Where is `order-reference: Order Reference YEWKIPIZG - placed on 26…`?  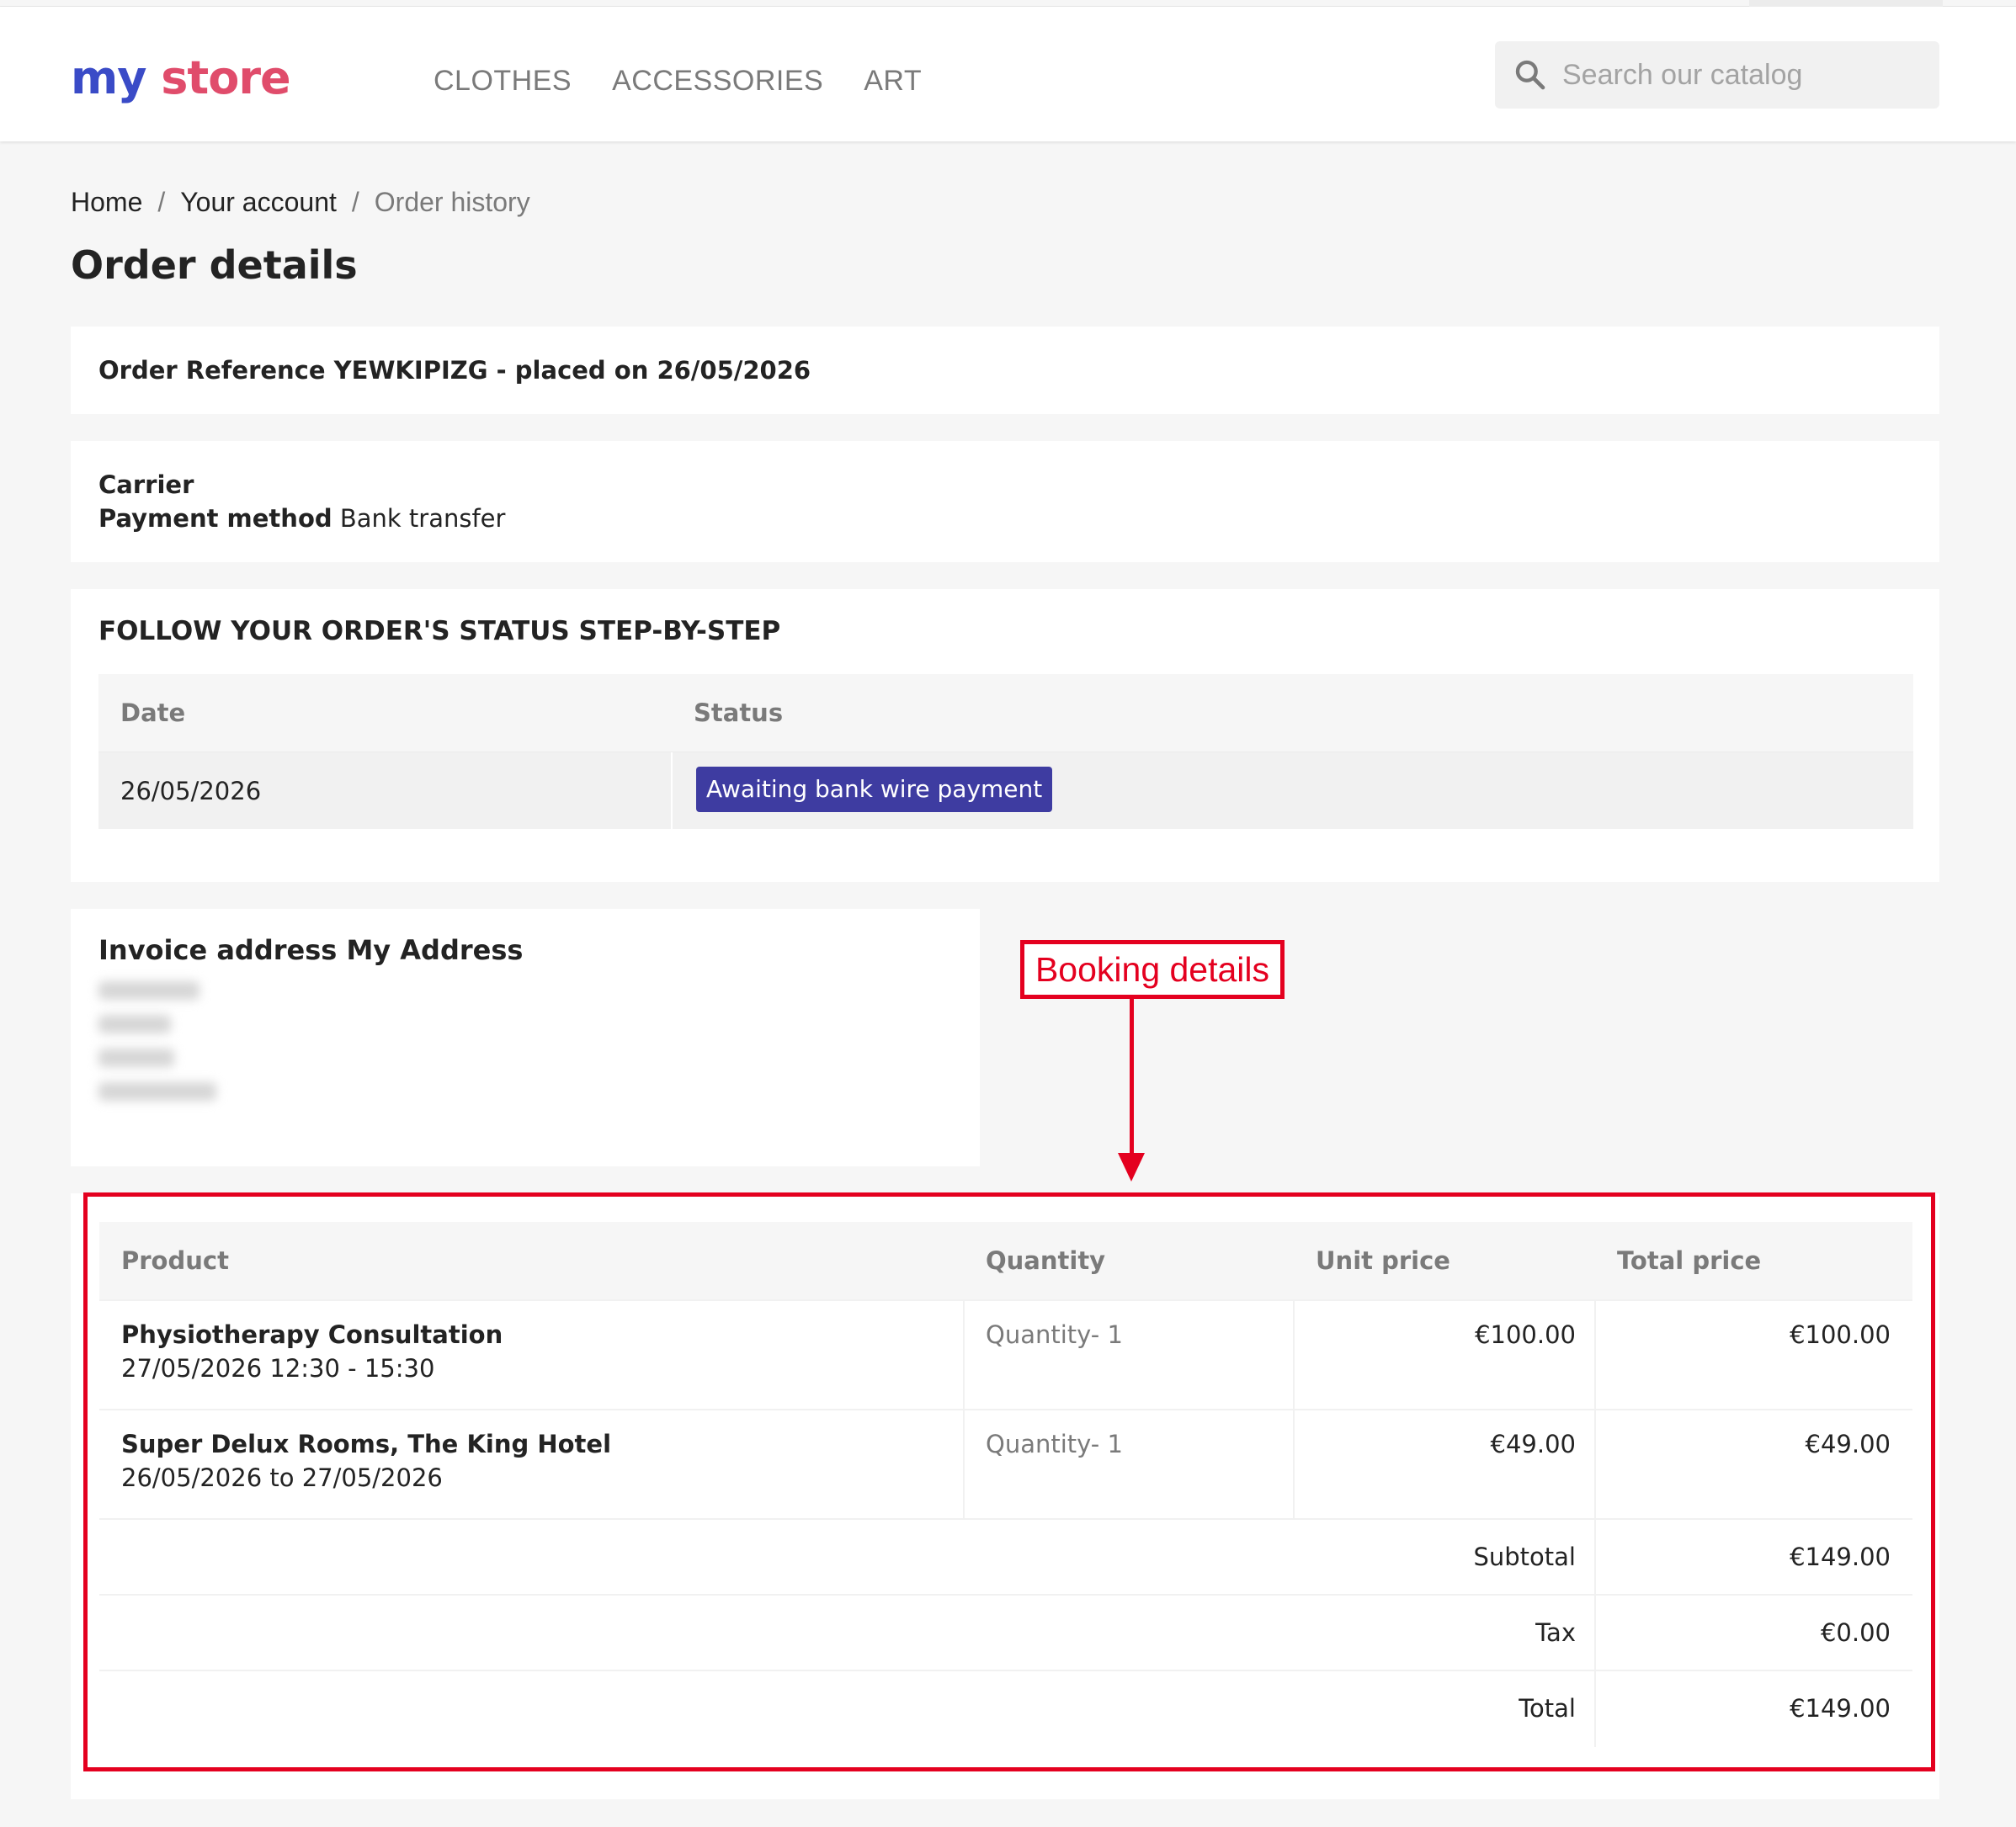
order-reference: Order Reference YEWKIPIZG - placed on 26… is located at coordinates (455, 370).